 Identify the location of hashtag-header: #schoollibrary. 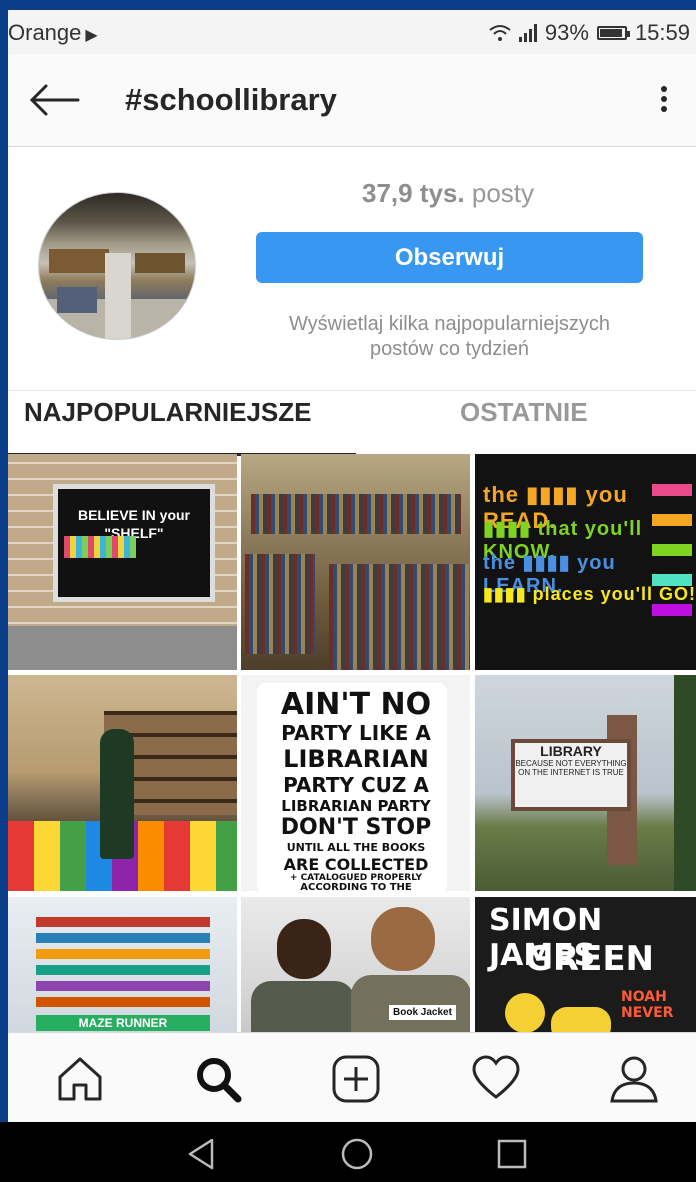
(352, 100).